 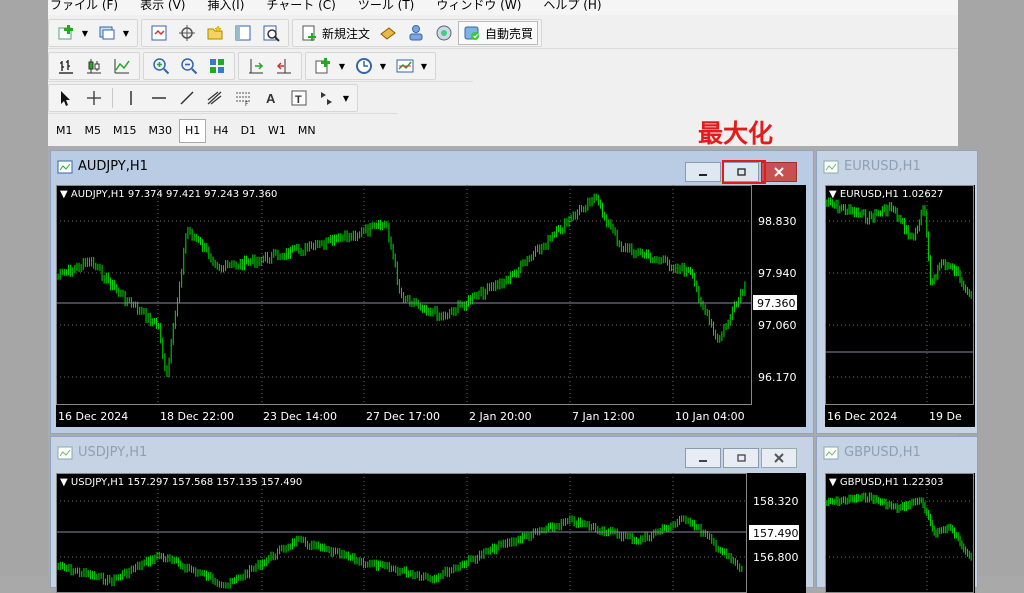 I want to click on menu-charts: チャート (C), so click(x=300, y=7).